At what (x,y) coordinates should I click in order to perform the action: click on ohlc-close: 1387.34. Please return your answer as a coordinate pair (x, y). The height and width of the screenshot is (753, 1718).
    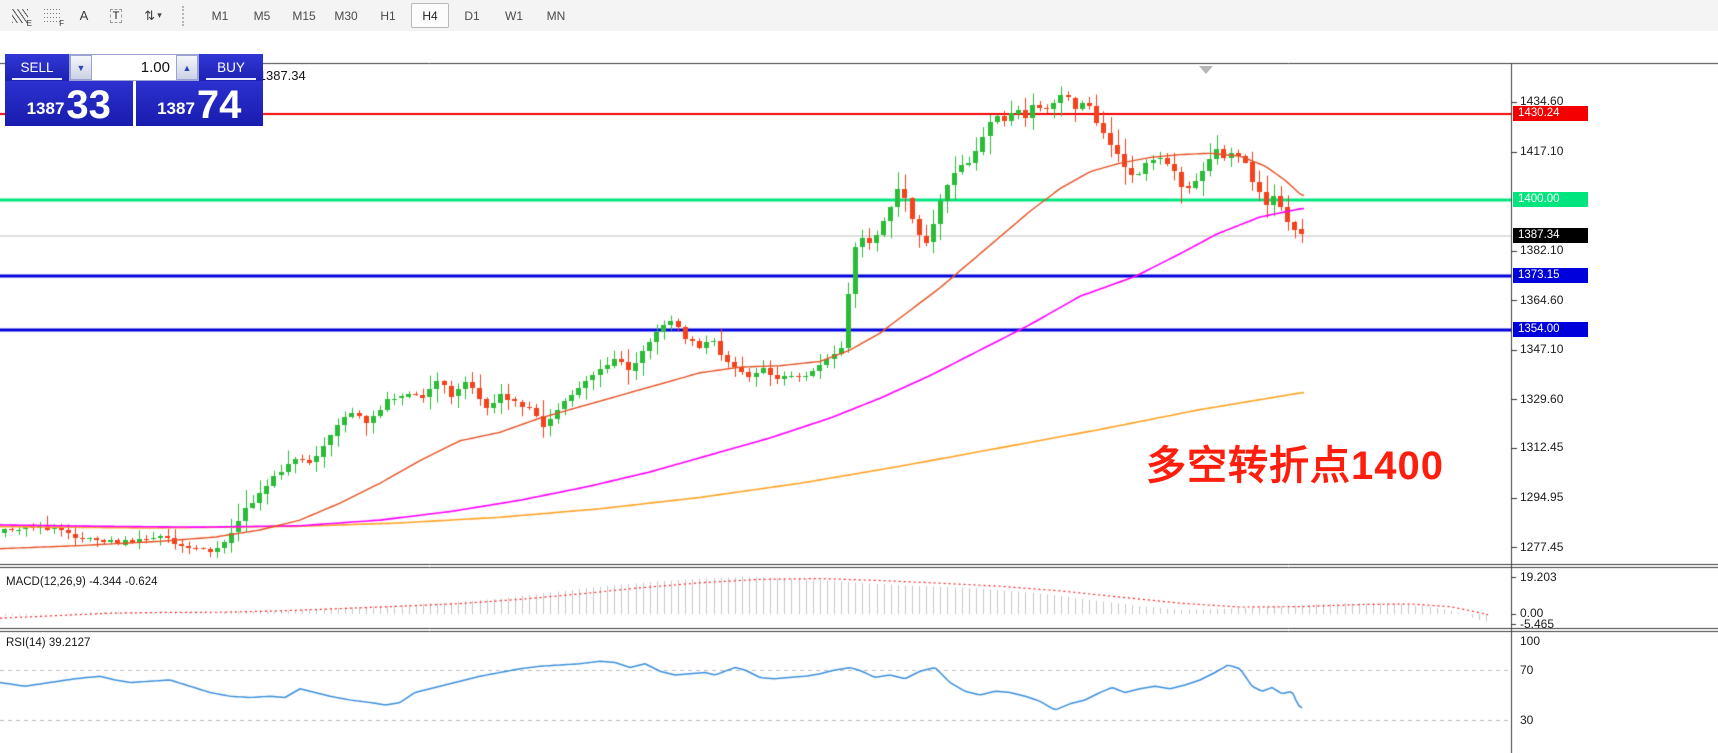
    Looking at the image, I should click on (282, 75).